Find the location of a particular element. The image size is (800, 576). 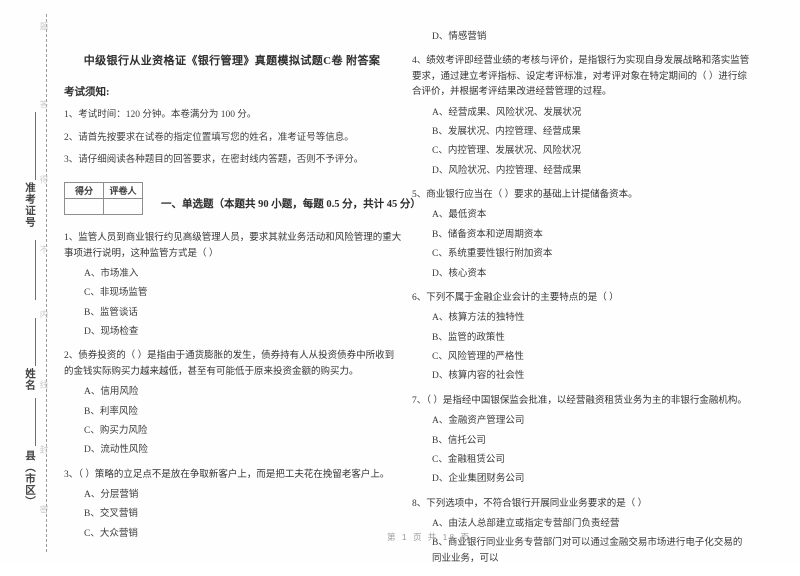

question-4-option-d: D、风险状况、内控管理、经营成果 is located at coordinates (507, 170).